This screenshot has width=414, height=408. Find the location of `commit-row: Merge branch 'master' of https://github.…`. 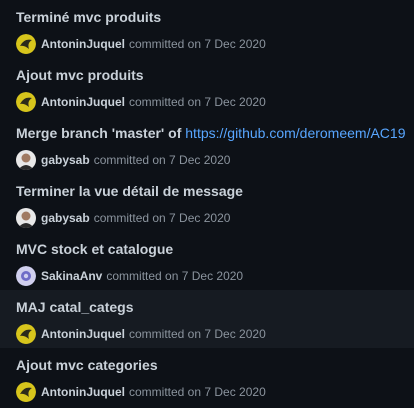

commit-row: Merge branch 'master' of https://github.… is located at coordinates (207, 145).